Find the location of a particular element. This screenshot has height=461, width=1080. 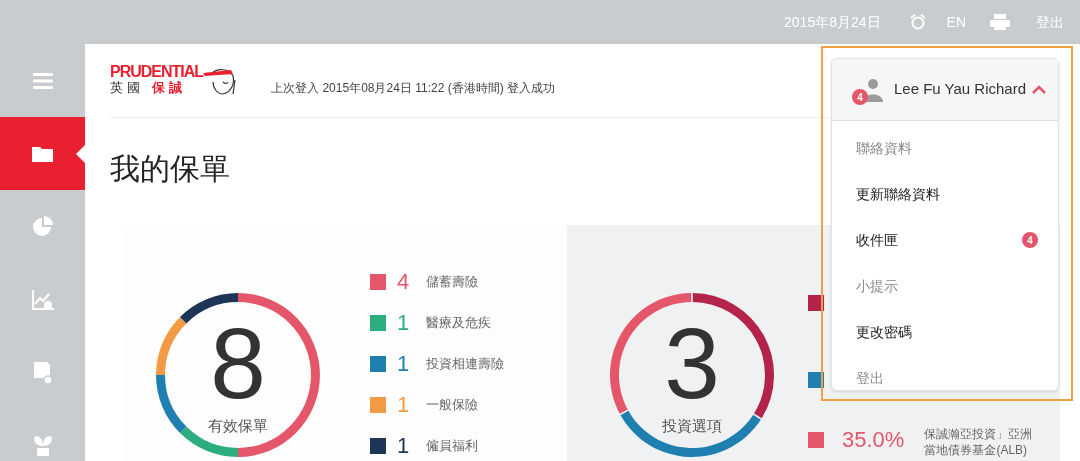

alarm-icon is located at coordinates (917, 22).